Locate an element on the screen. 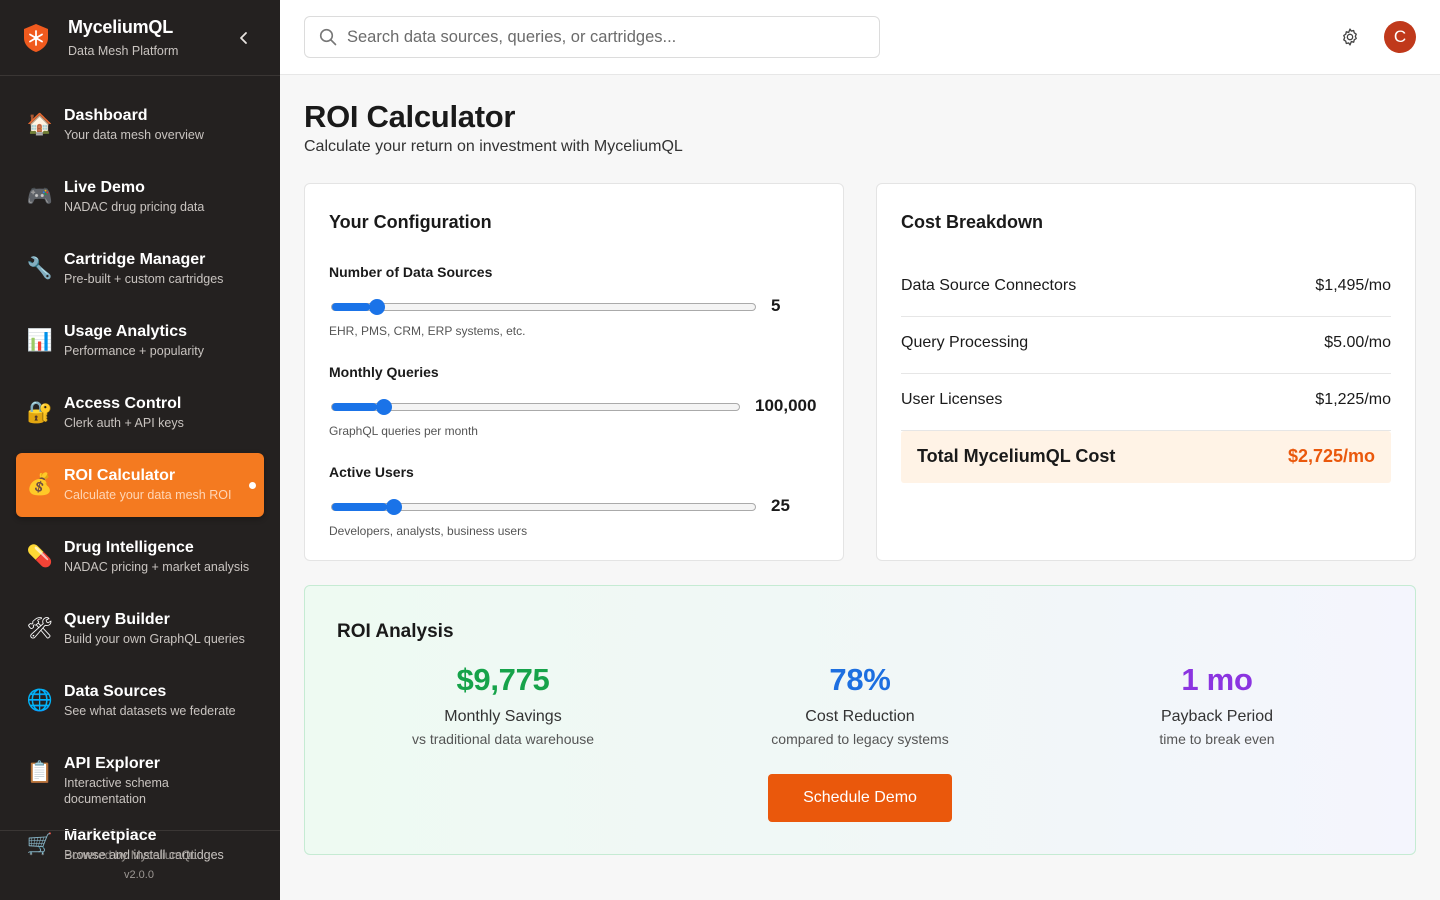 The height and width of the screenshot is (900, 1440). slider-row: 25 is located at coordinates (579, 505).